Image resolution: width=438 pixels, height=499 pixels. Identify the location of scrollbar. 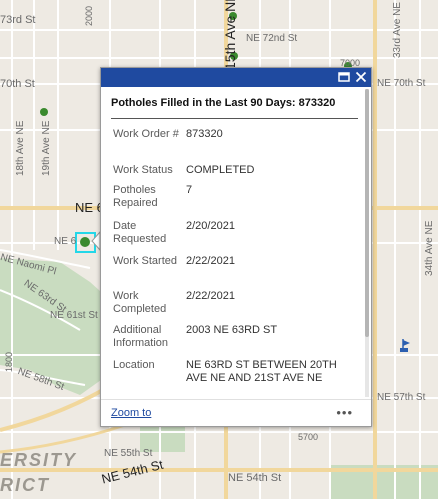
(367, 243).